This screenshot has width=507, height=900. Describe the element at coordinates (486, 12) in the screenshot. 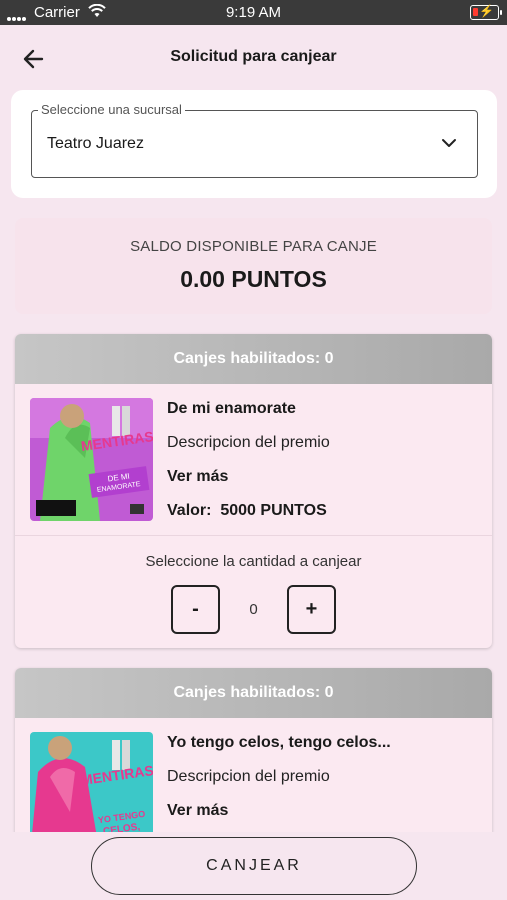

I see `battery-icon: ⚡` at that location.